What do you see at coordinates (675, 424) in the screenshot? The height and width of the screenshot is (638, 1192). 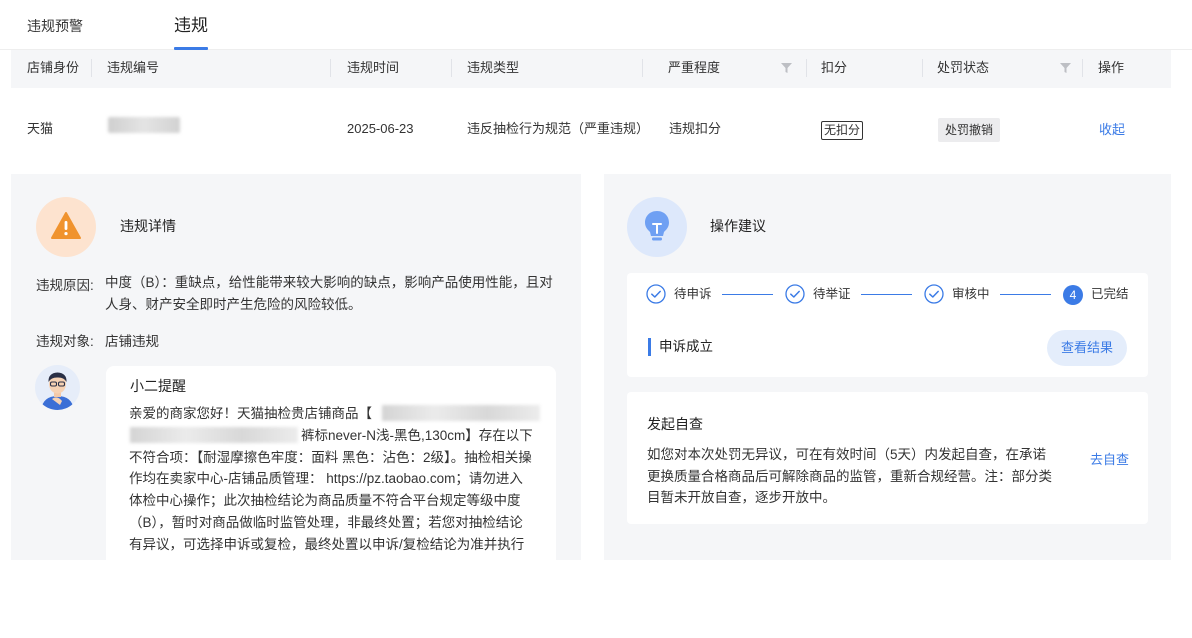 I see `self-check-title: 发起自查` at bounding box center [675, 424].